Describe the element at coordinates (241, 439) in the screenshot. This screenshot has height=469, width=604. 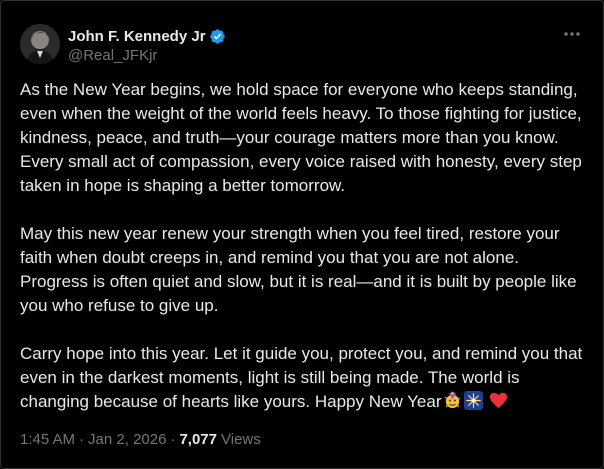
I see `views-label: Views` at that location.